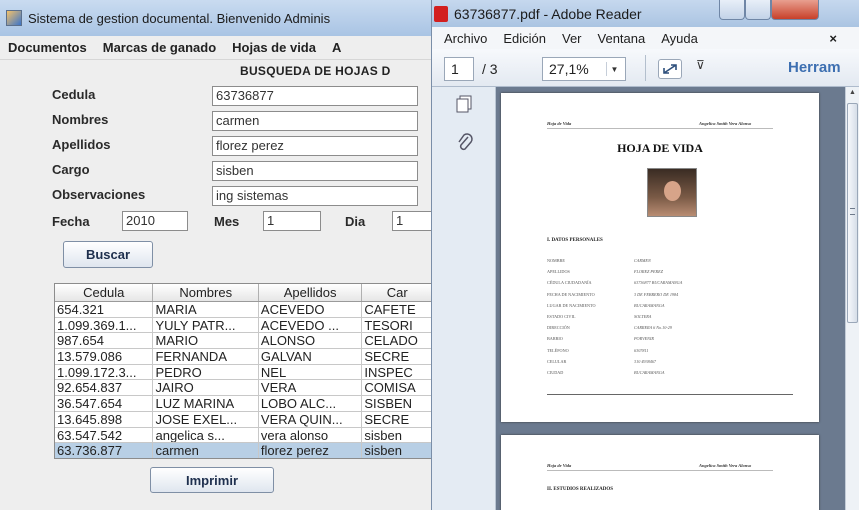 The height and width of the screenshot is (510, 859). Describe the element at coordinates (572, 38) in the screenshot. I see `menu-ver: Ver` at that location.